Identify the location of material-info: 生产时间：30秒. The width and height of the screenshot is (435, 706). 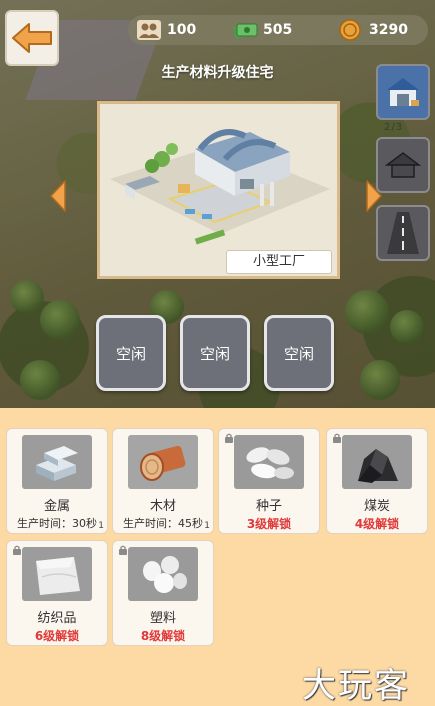
(57, 523).